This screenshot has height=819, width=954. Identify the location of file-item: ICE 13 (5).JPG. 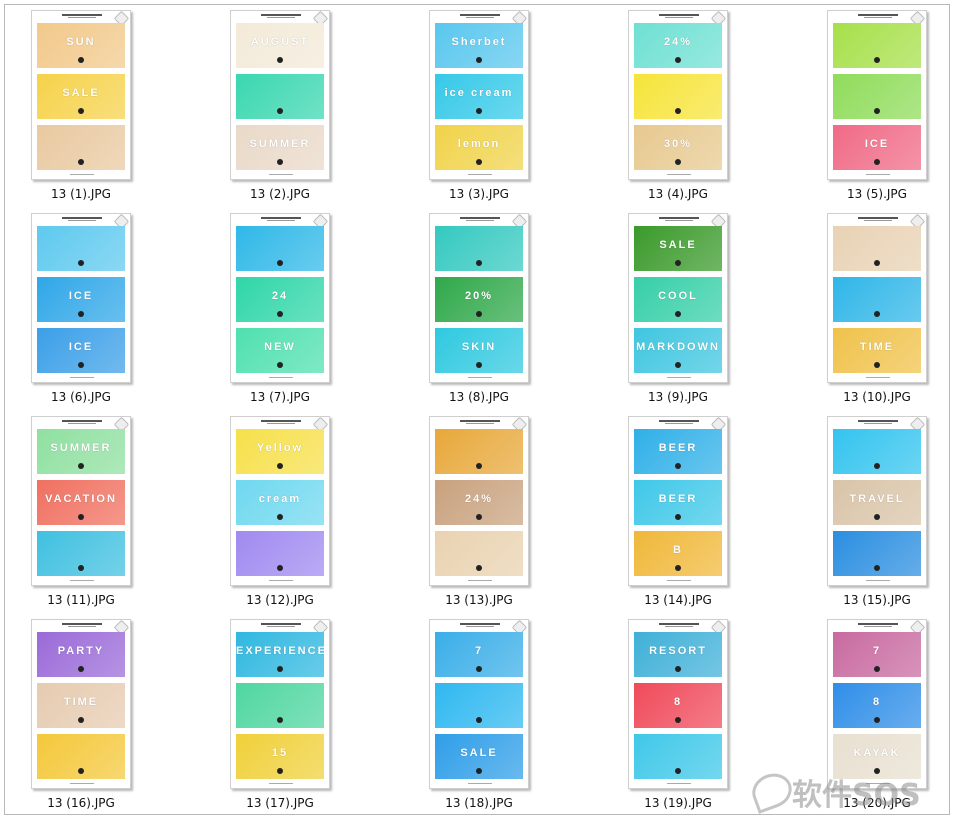
(874, 110).